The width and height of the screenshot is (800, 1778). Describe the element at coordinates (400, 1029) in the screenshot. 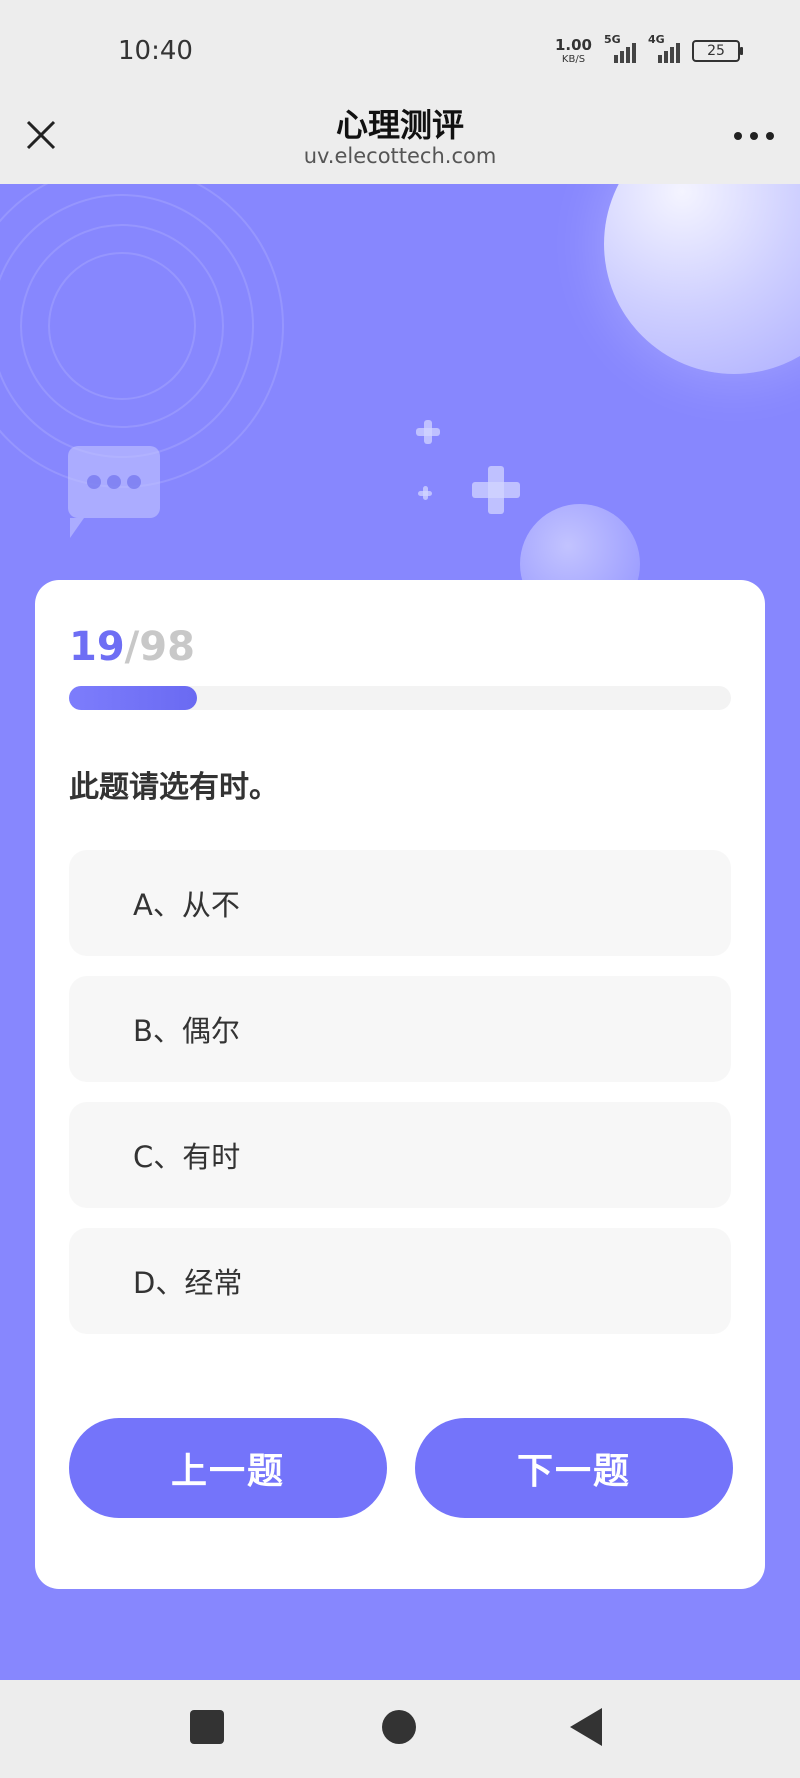

I see `option-b: B、偶尔` at that location.